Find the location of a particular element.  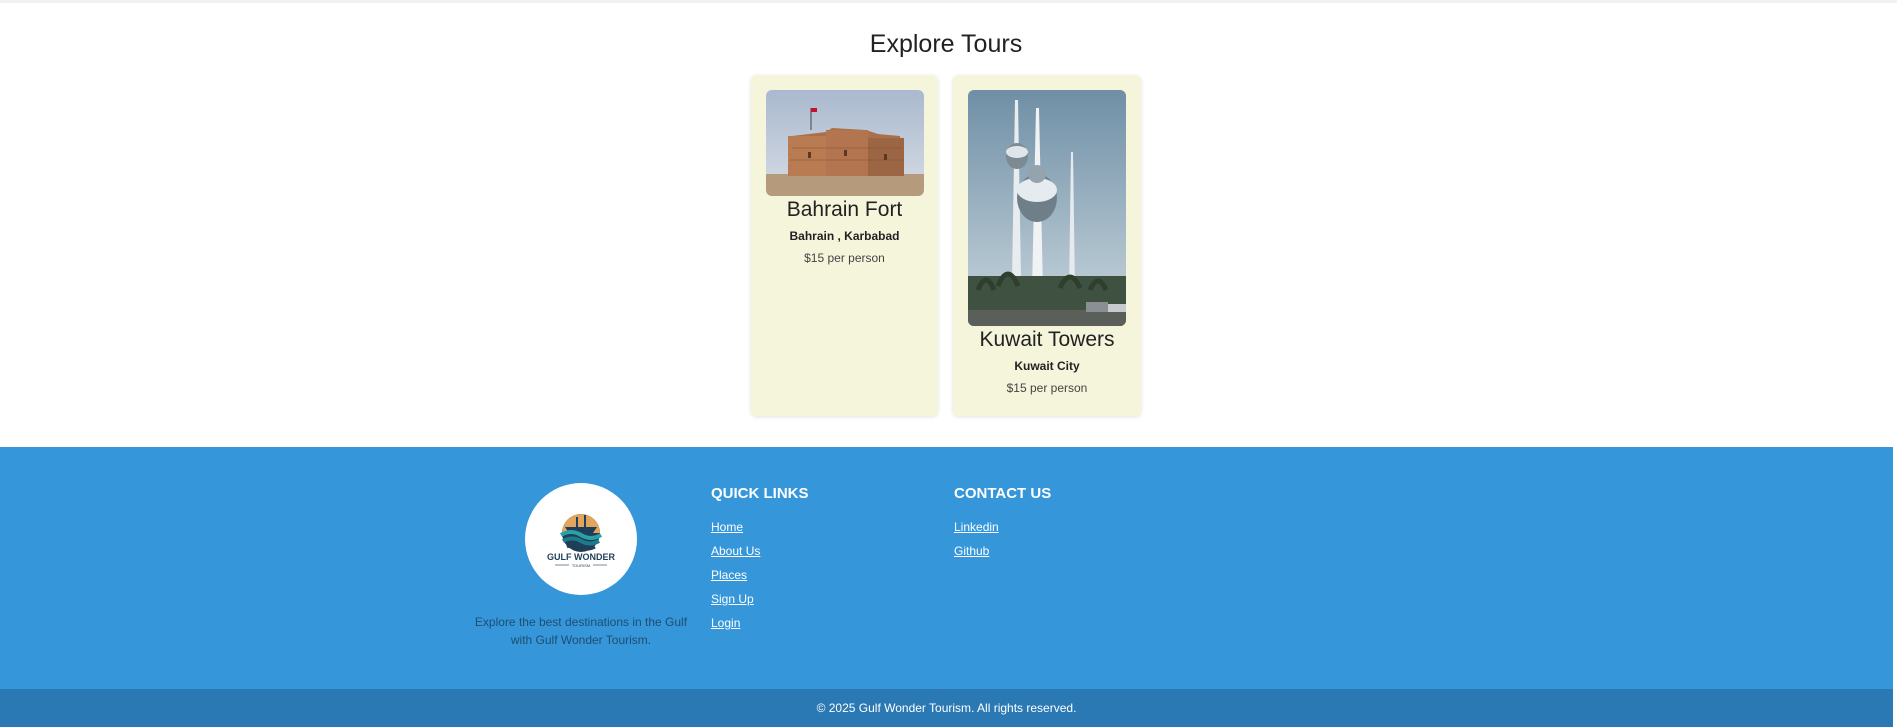

tour-location: Kuwait City is located at coordinates (1047, 366).